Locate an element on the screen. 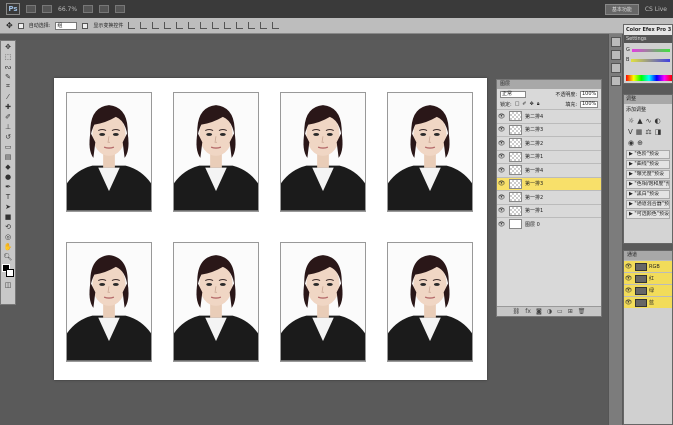  tab-channels: 通道 is located at coordinates (648, 255).